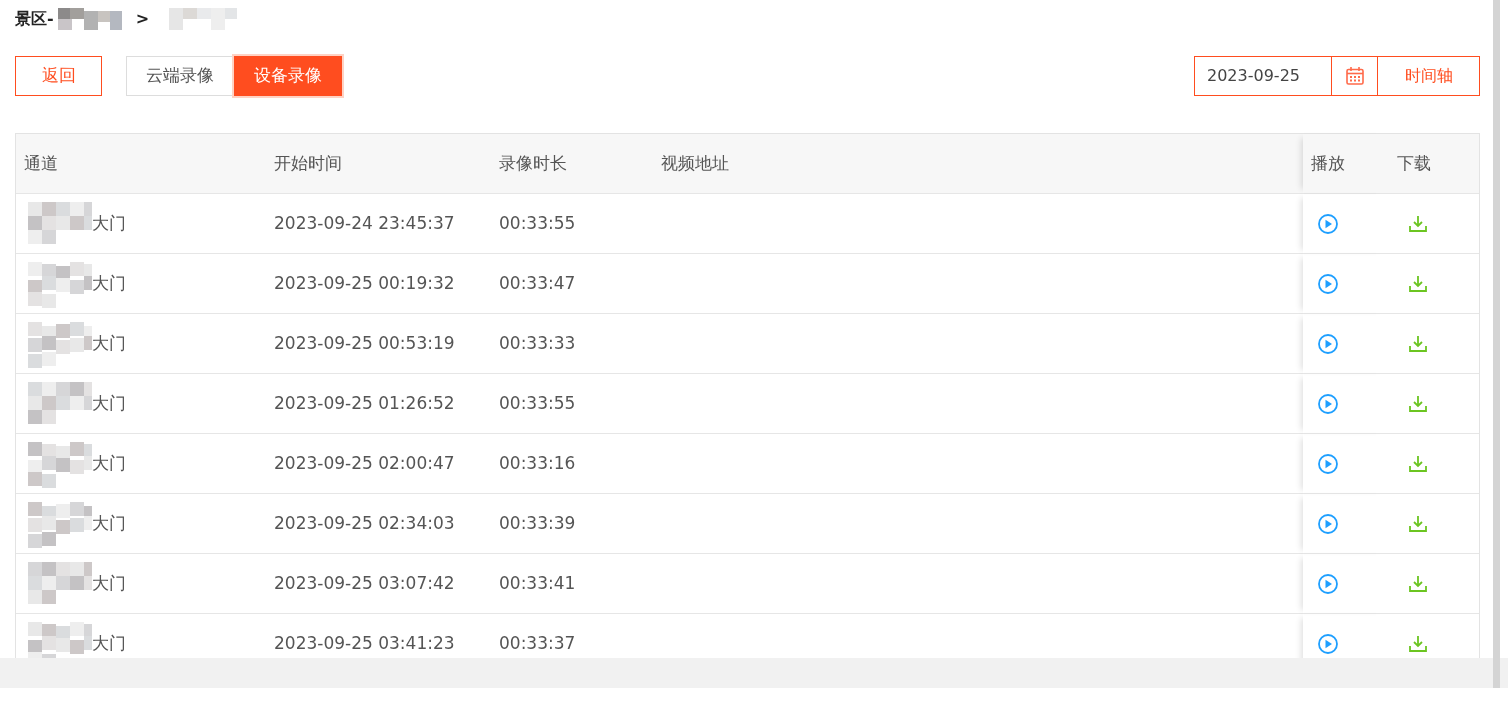 The width and height of the screenshot is (1508, 708). Describe the element at coordinates (537, 523) in the screenshot. I see `table-cell: 00:33:39` at that location.